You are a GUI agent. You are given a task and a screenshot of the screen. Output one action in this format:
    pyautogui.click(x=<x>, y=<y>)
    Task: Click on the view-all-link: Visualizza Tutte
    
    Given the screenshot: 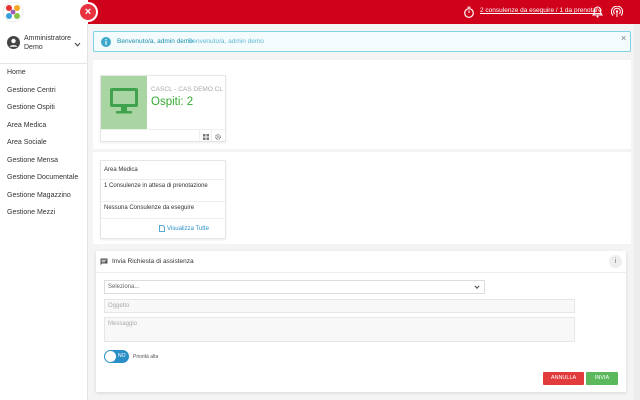 What is the action you would take?
    pyautogui.click(x=188, y=229)
    